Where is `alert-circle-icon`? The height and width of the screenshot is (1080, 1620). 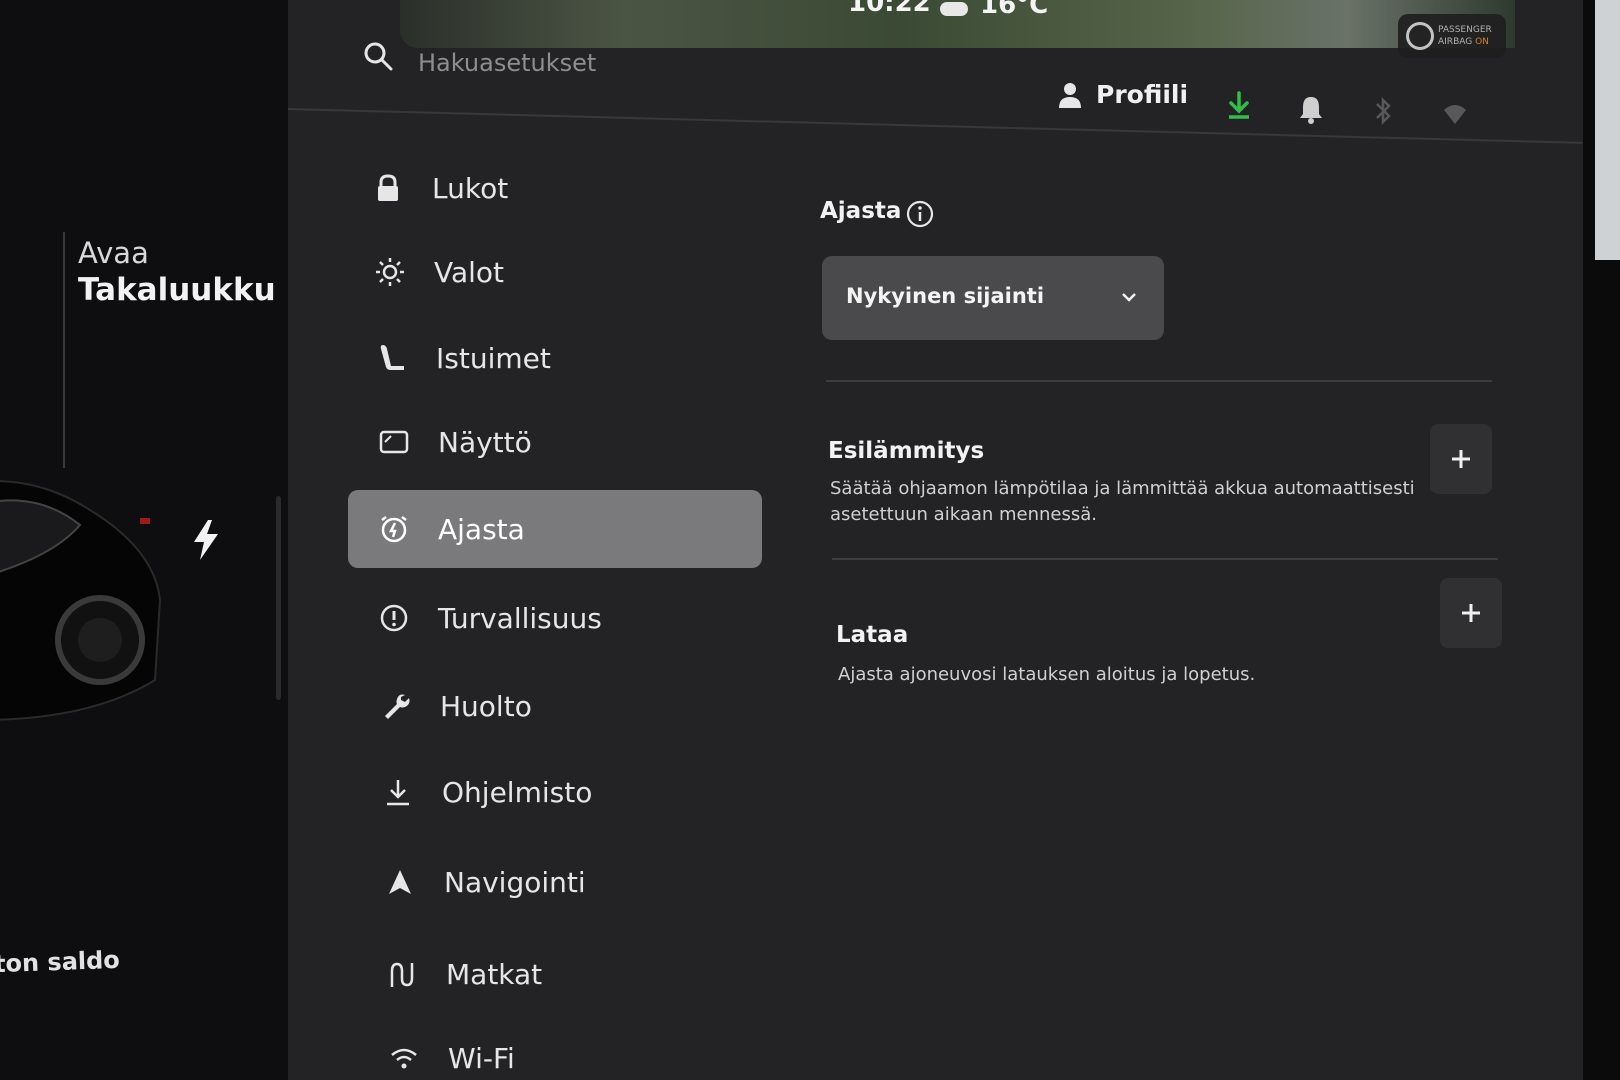 alert-circle-icon is located at coordinates (394, 618).